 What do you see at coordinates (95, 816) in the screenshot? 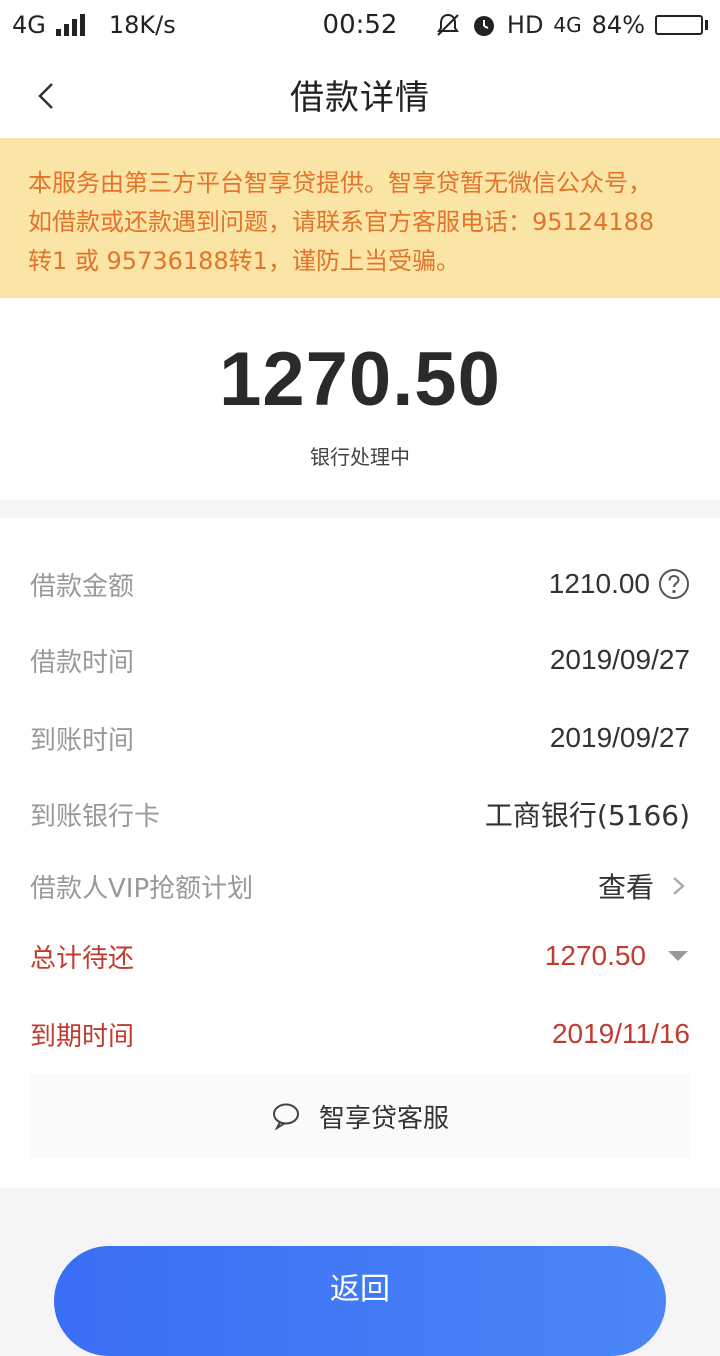
I see `detail-label: 到账银行卡` at bounding box center [95, 816].